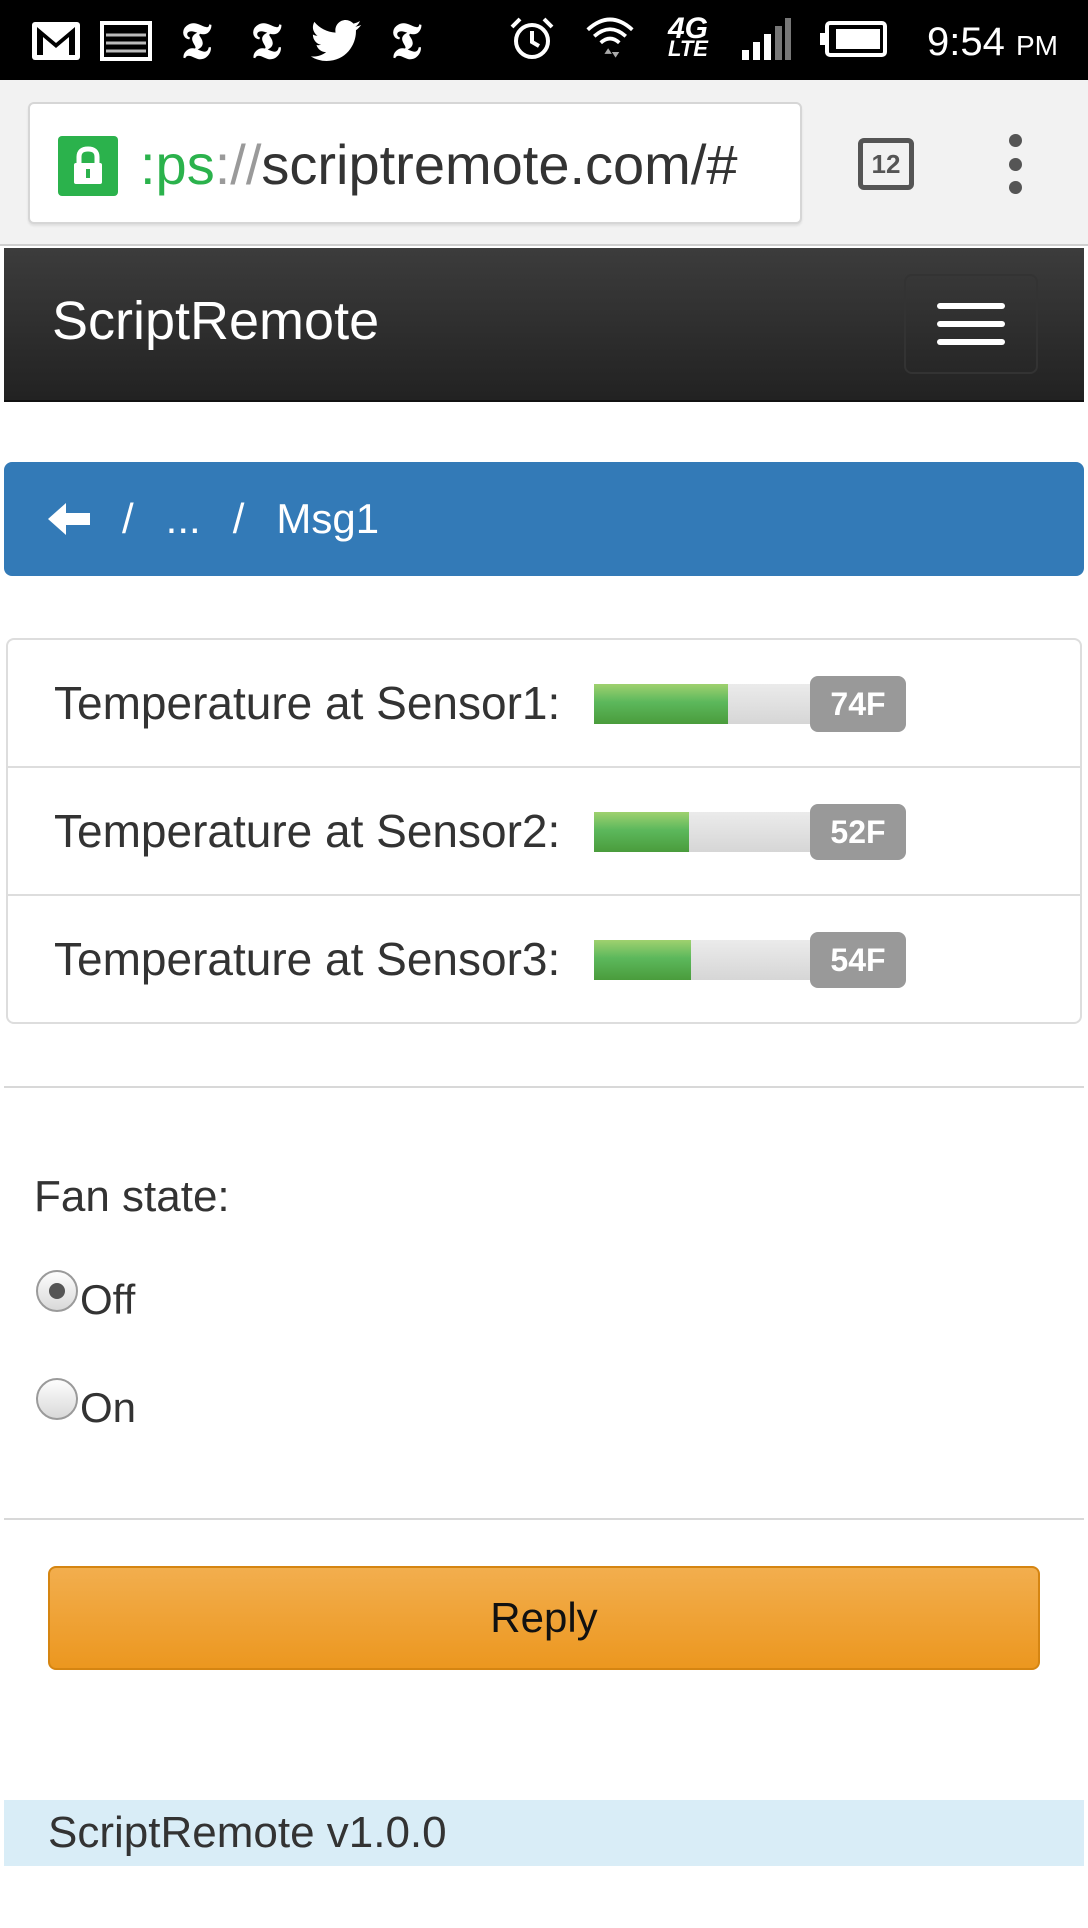  What do you see at coordinates (215, 321) in the screenshot?
I see `brand-title: ScriptRemote` at bounding box center [215, 321].